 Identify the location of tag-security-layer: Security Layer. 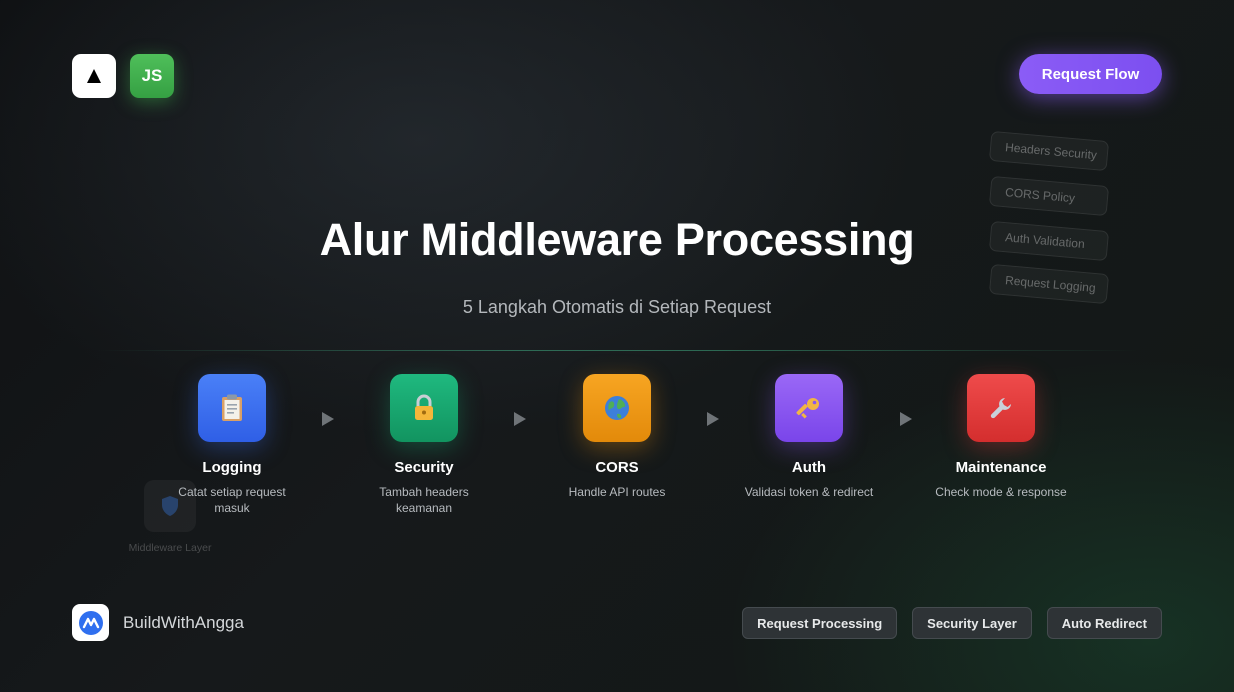
(972, 623).